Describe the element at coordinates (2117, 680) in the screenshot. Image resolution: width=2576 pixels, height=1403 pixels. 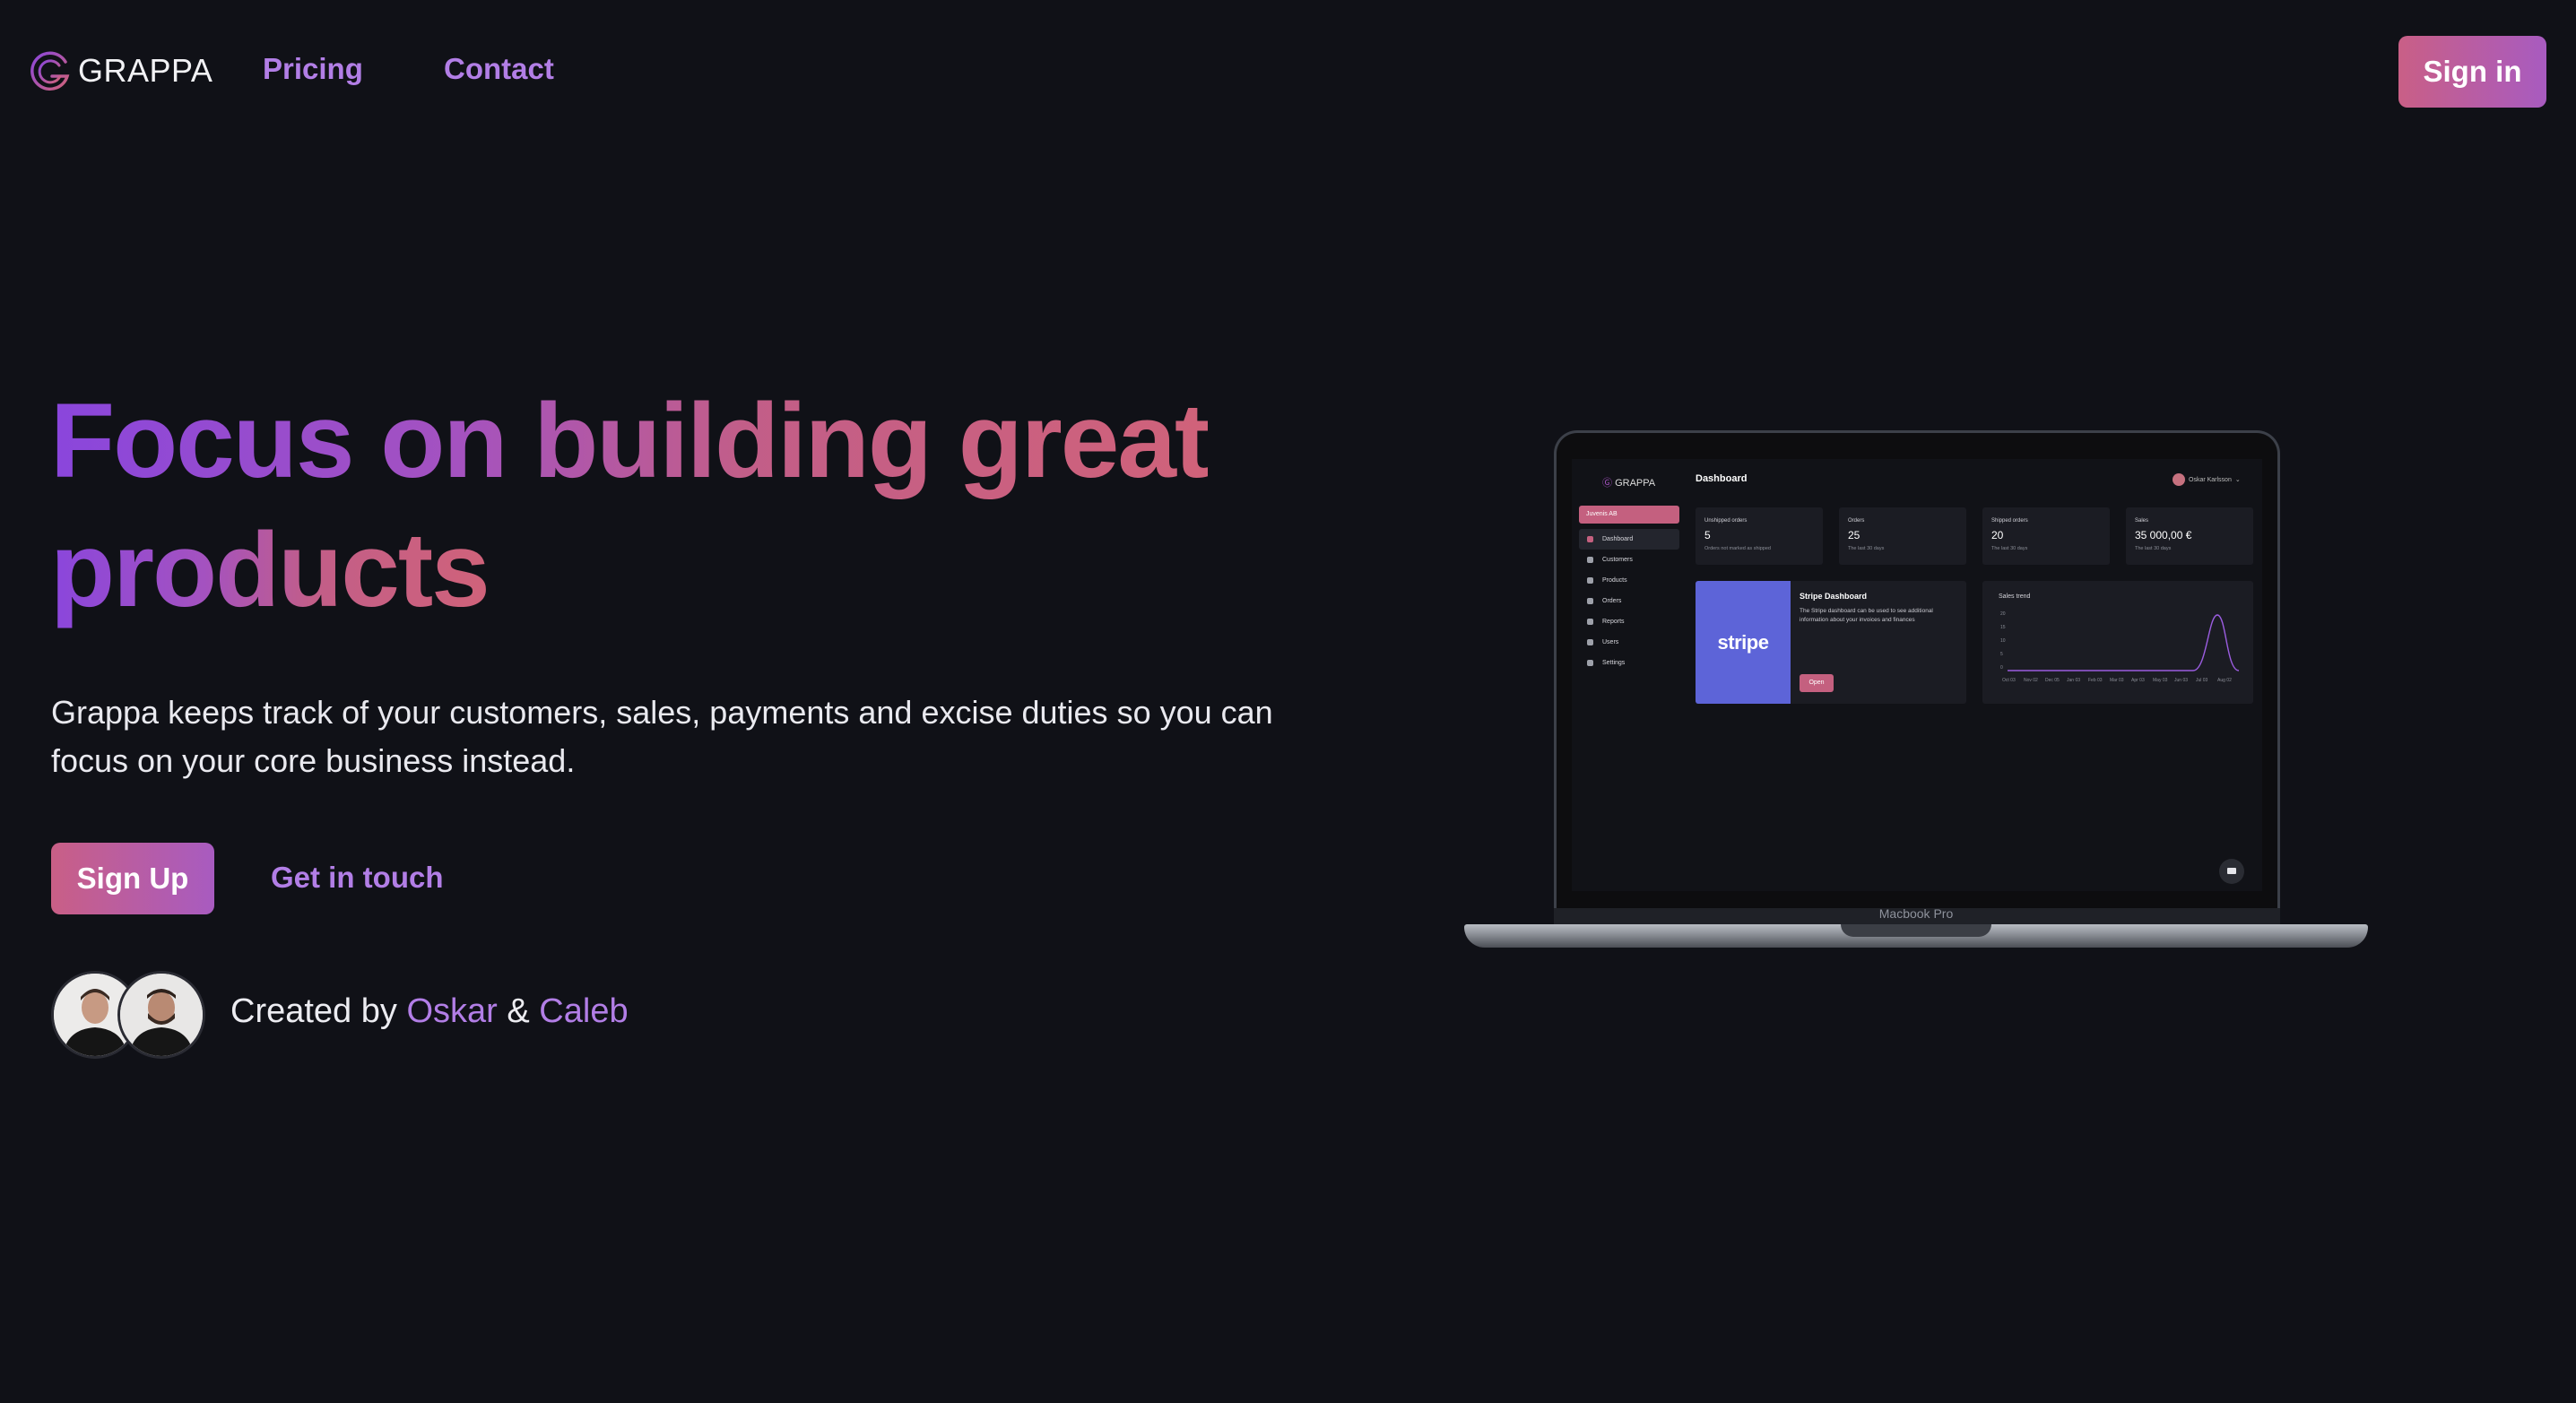
I see `x-tick: Mar 03` at that location.